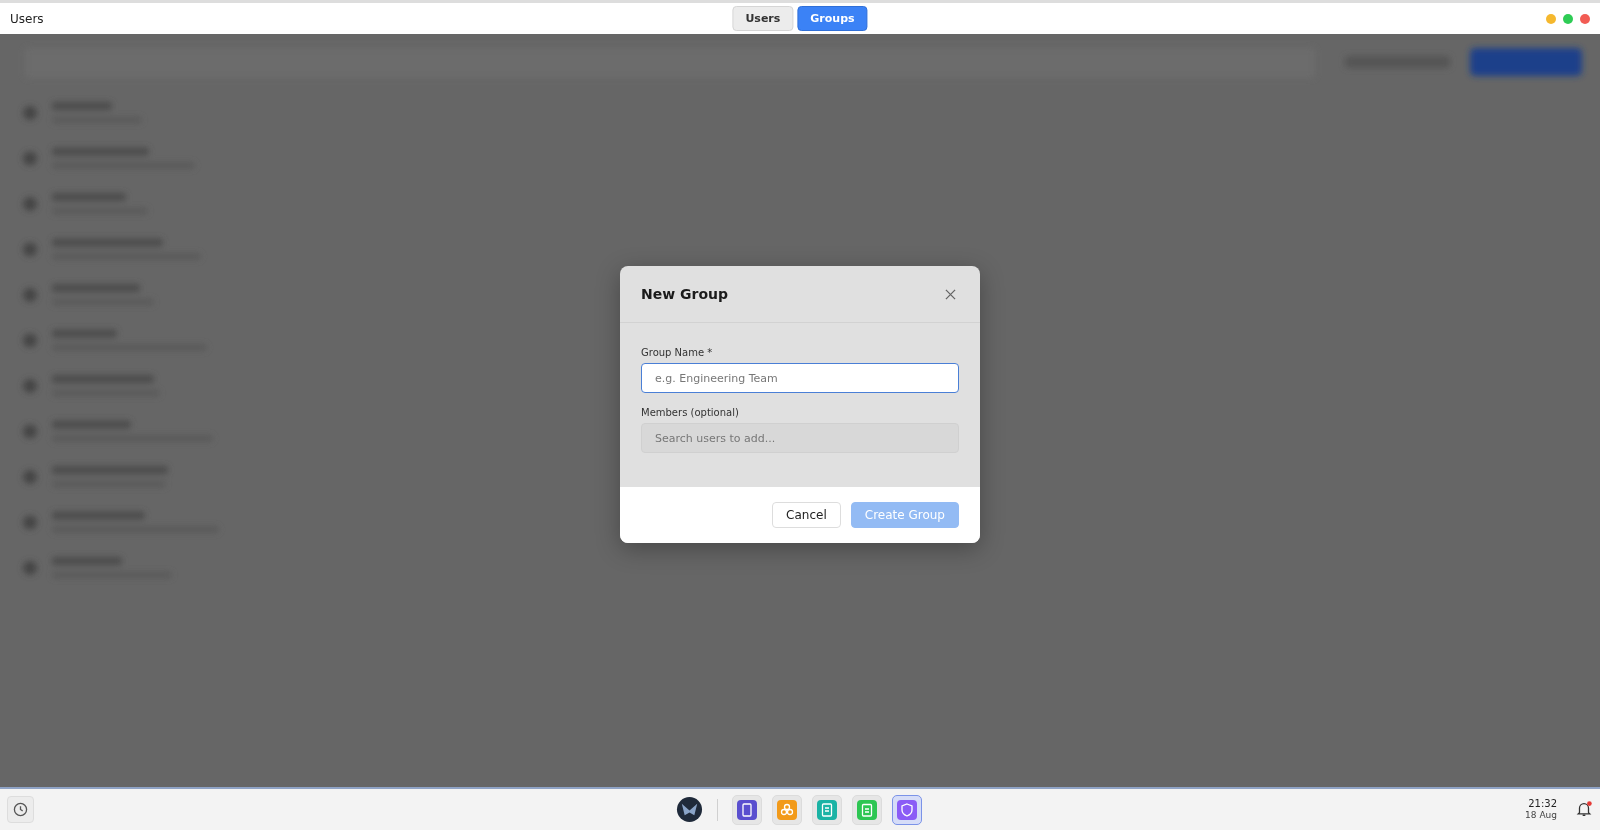  Describe the element at coordinates (1568, 18) in the screenshot. I see `maximize-icon` at that location.